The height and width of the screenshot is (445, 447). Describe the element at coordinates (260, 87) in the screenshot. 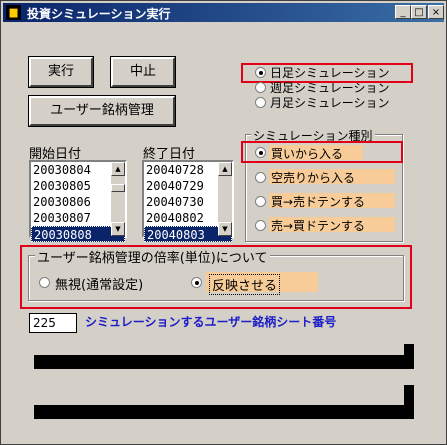

I see `radio-weekly` at that location.